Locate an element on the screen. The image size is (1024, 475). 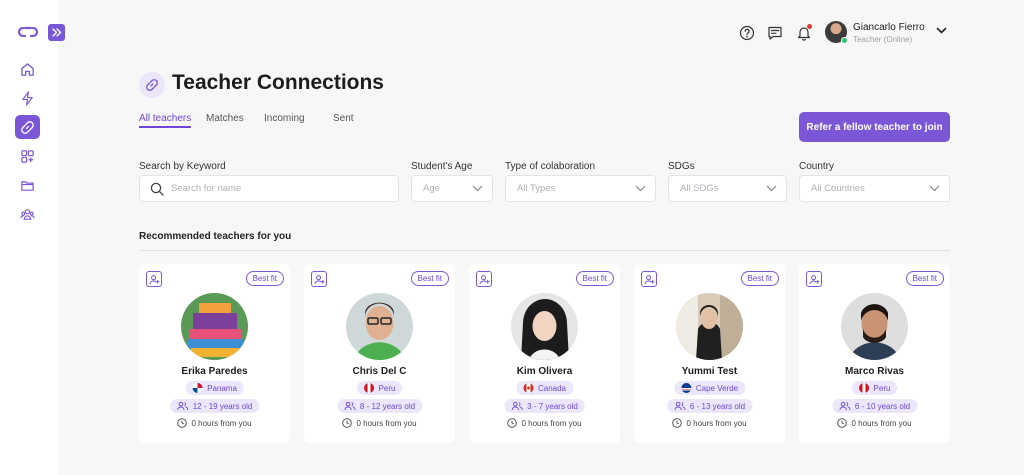
sidebar-item-home is located at coordinates (27, 69).